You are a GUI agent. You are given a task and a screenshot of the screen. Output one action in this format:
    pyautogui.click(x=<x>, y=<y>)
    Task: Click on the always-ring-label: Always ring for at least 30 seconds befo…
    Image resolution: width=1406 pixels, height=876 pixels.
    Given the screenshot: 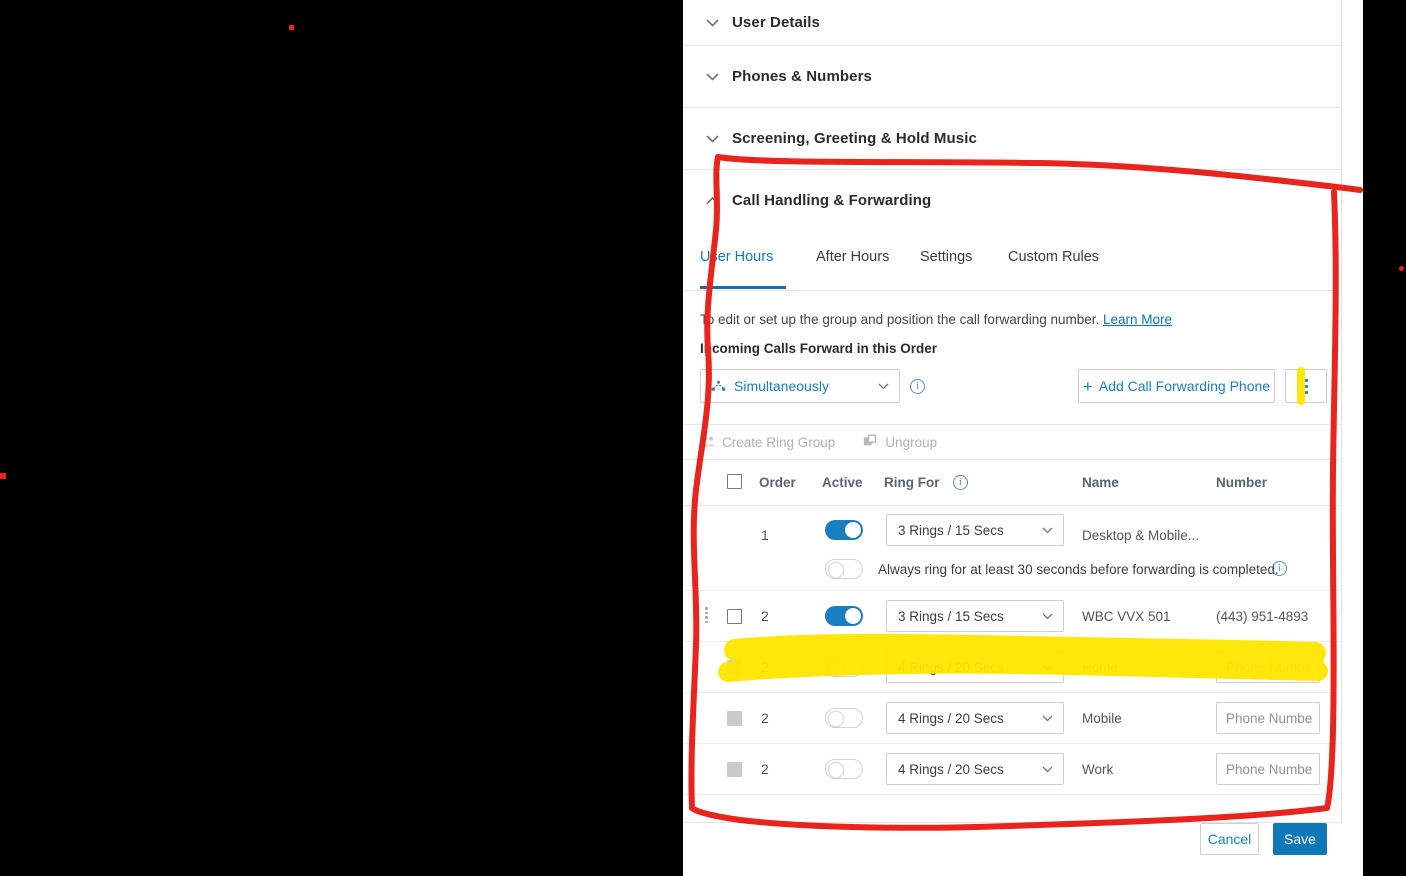 What is the action you would take?
    pyautogui.click(x=1078, y=569)
    